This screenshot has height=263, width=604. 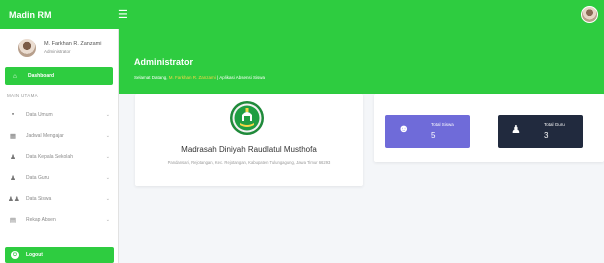 What do you see at coordinates (554, 124) in the screenshot?
I see `total-guru-label: Total Guru` at bounding box center [554, 124].